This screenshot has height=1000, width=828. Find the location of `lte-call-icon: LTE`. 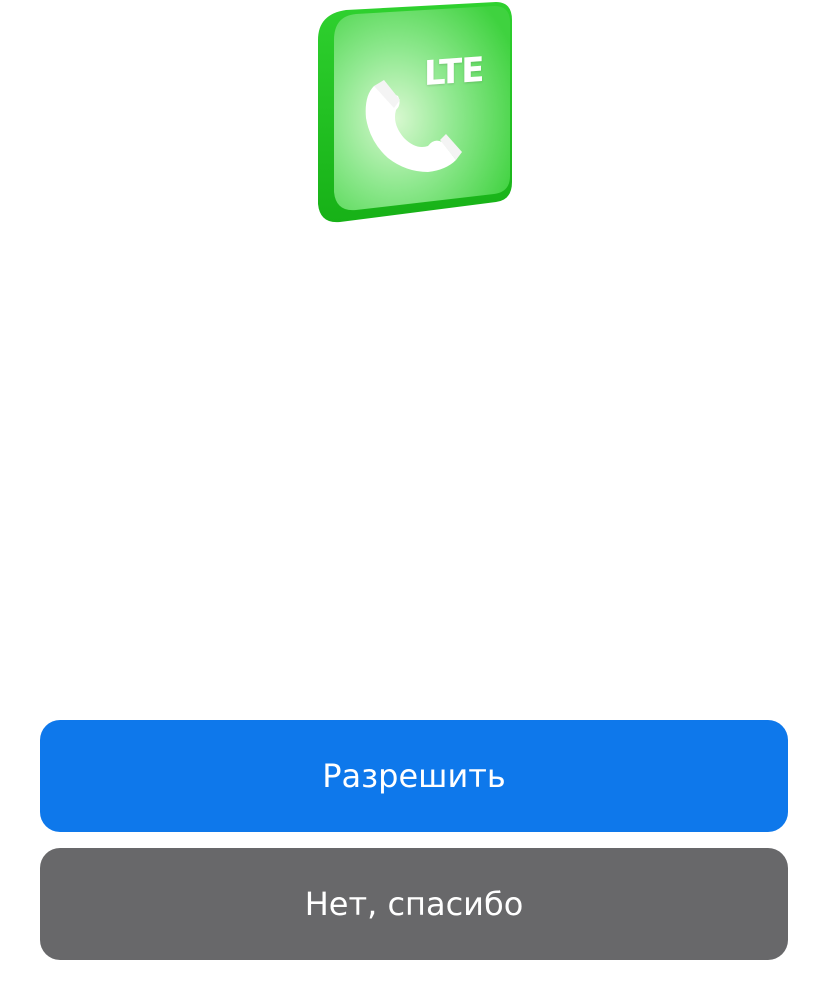

lte-call-icon: LTE is located at coordinates (414, 115).